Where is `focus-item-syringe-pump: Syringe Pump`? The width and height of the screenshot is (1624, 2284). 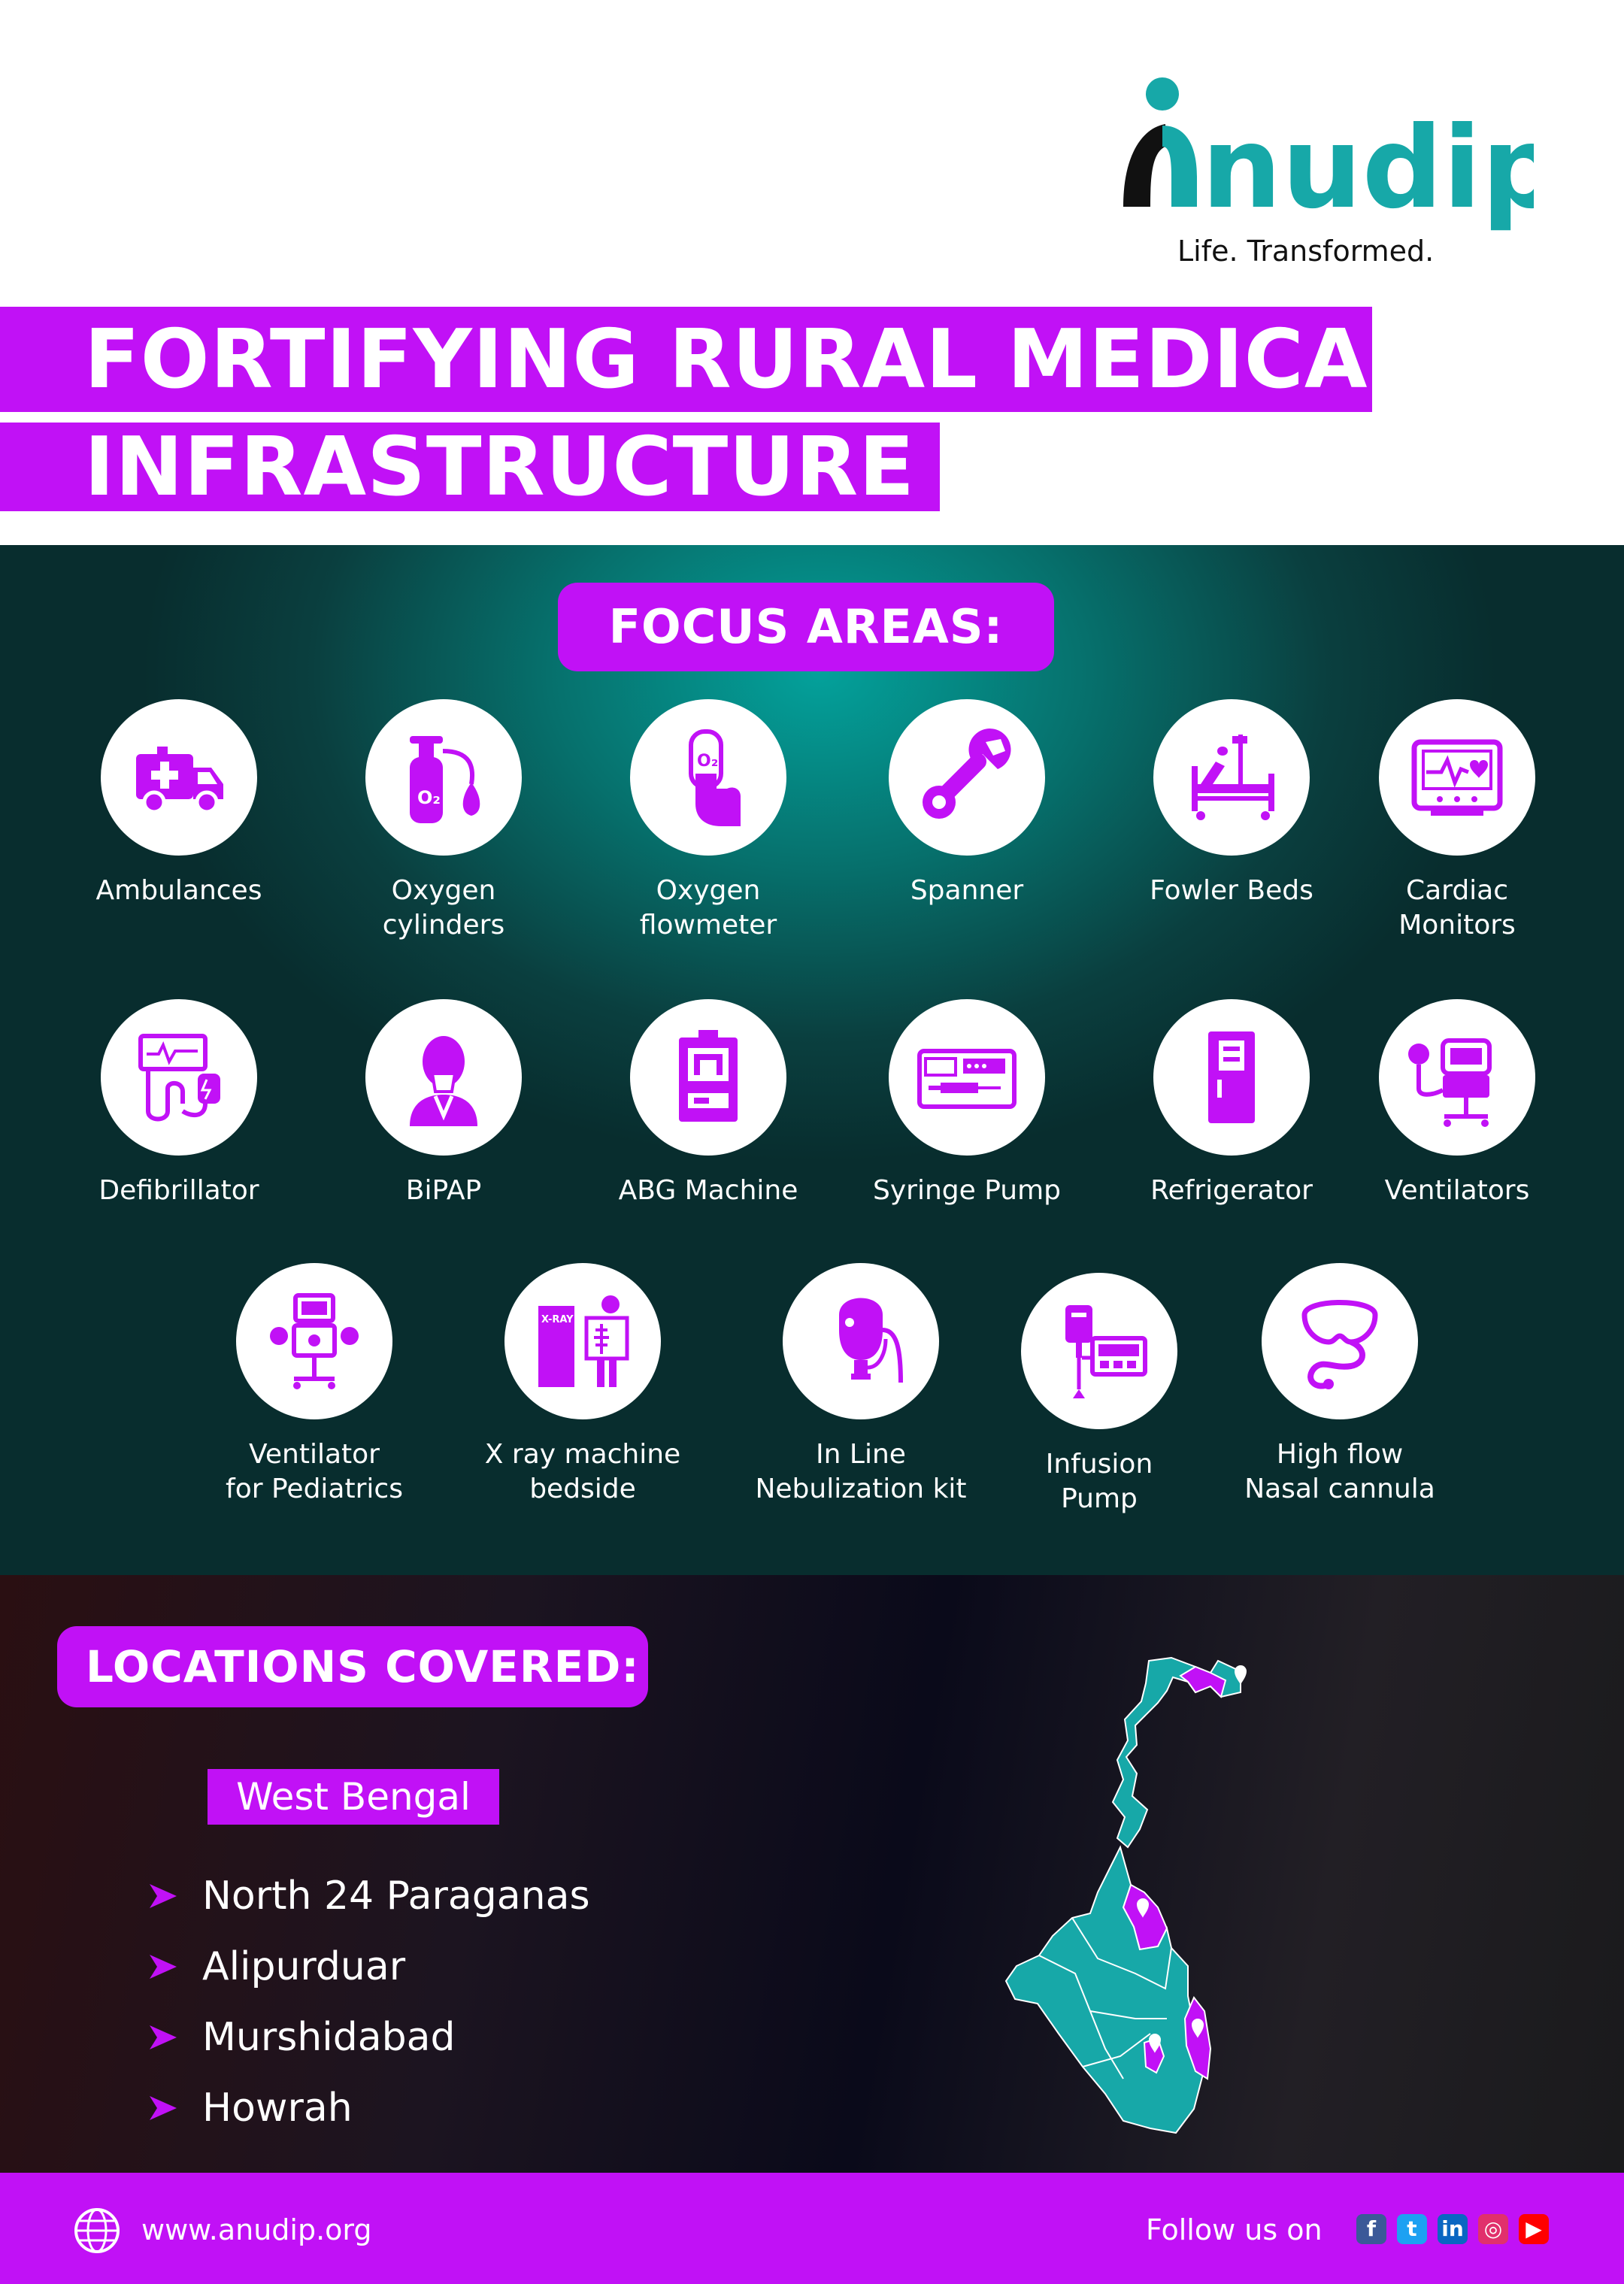 focus-item-syringe-pump: Syringe Pump is located at coordinates (967, 1103).